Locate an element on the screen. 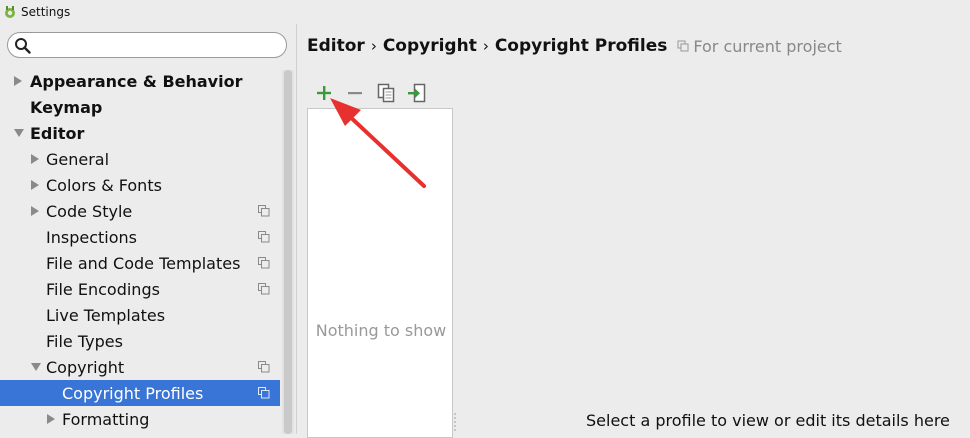 The image size is (970, 438). project-scope-label: For current project is located at coordinates (759, 46).